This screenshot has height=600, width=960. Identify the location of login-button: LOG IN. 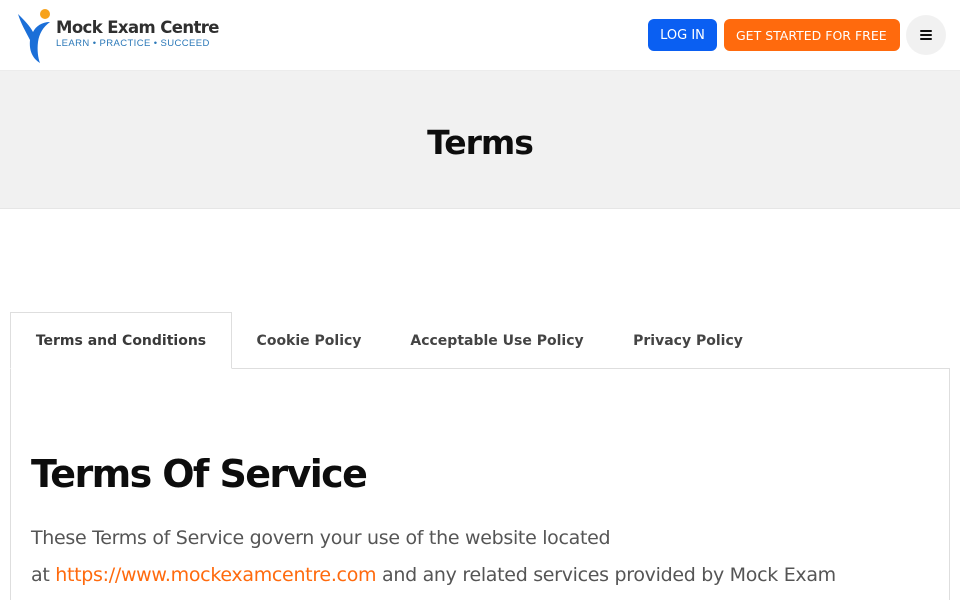
(682, 35).